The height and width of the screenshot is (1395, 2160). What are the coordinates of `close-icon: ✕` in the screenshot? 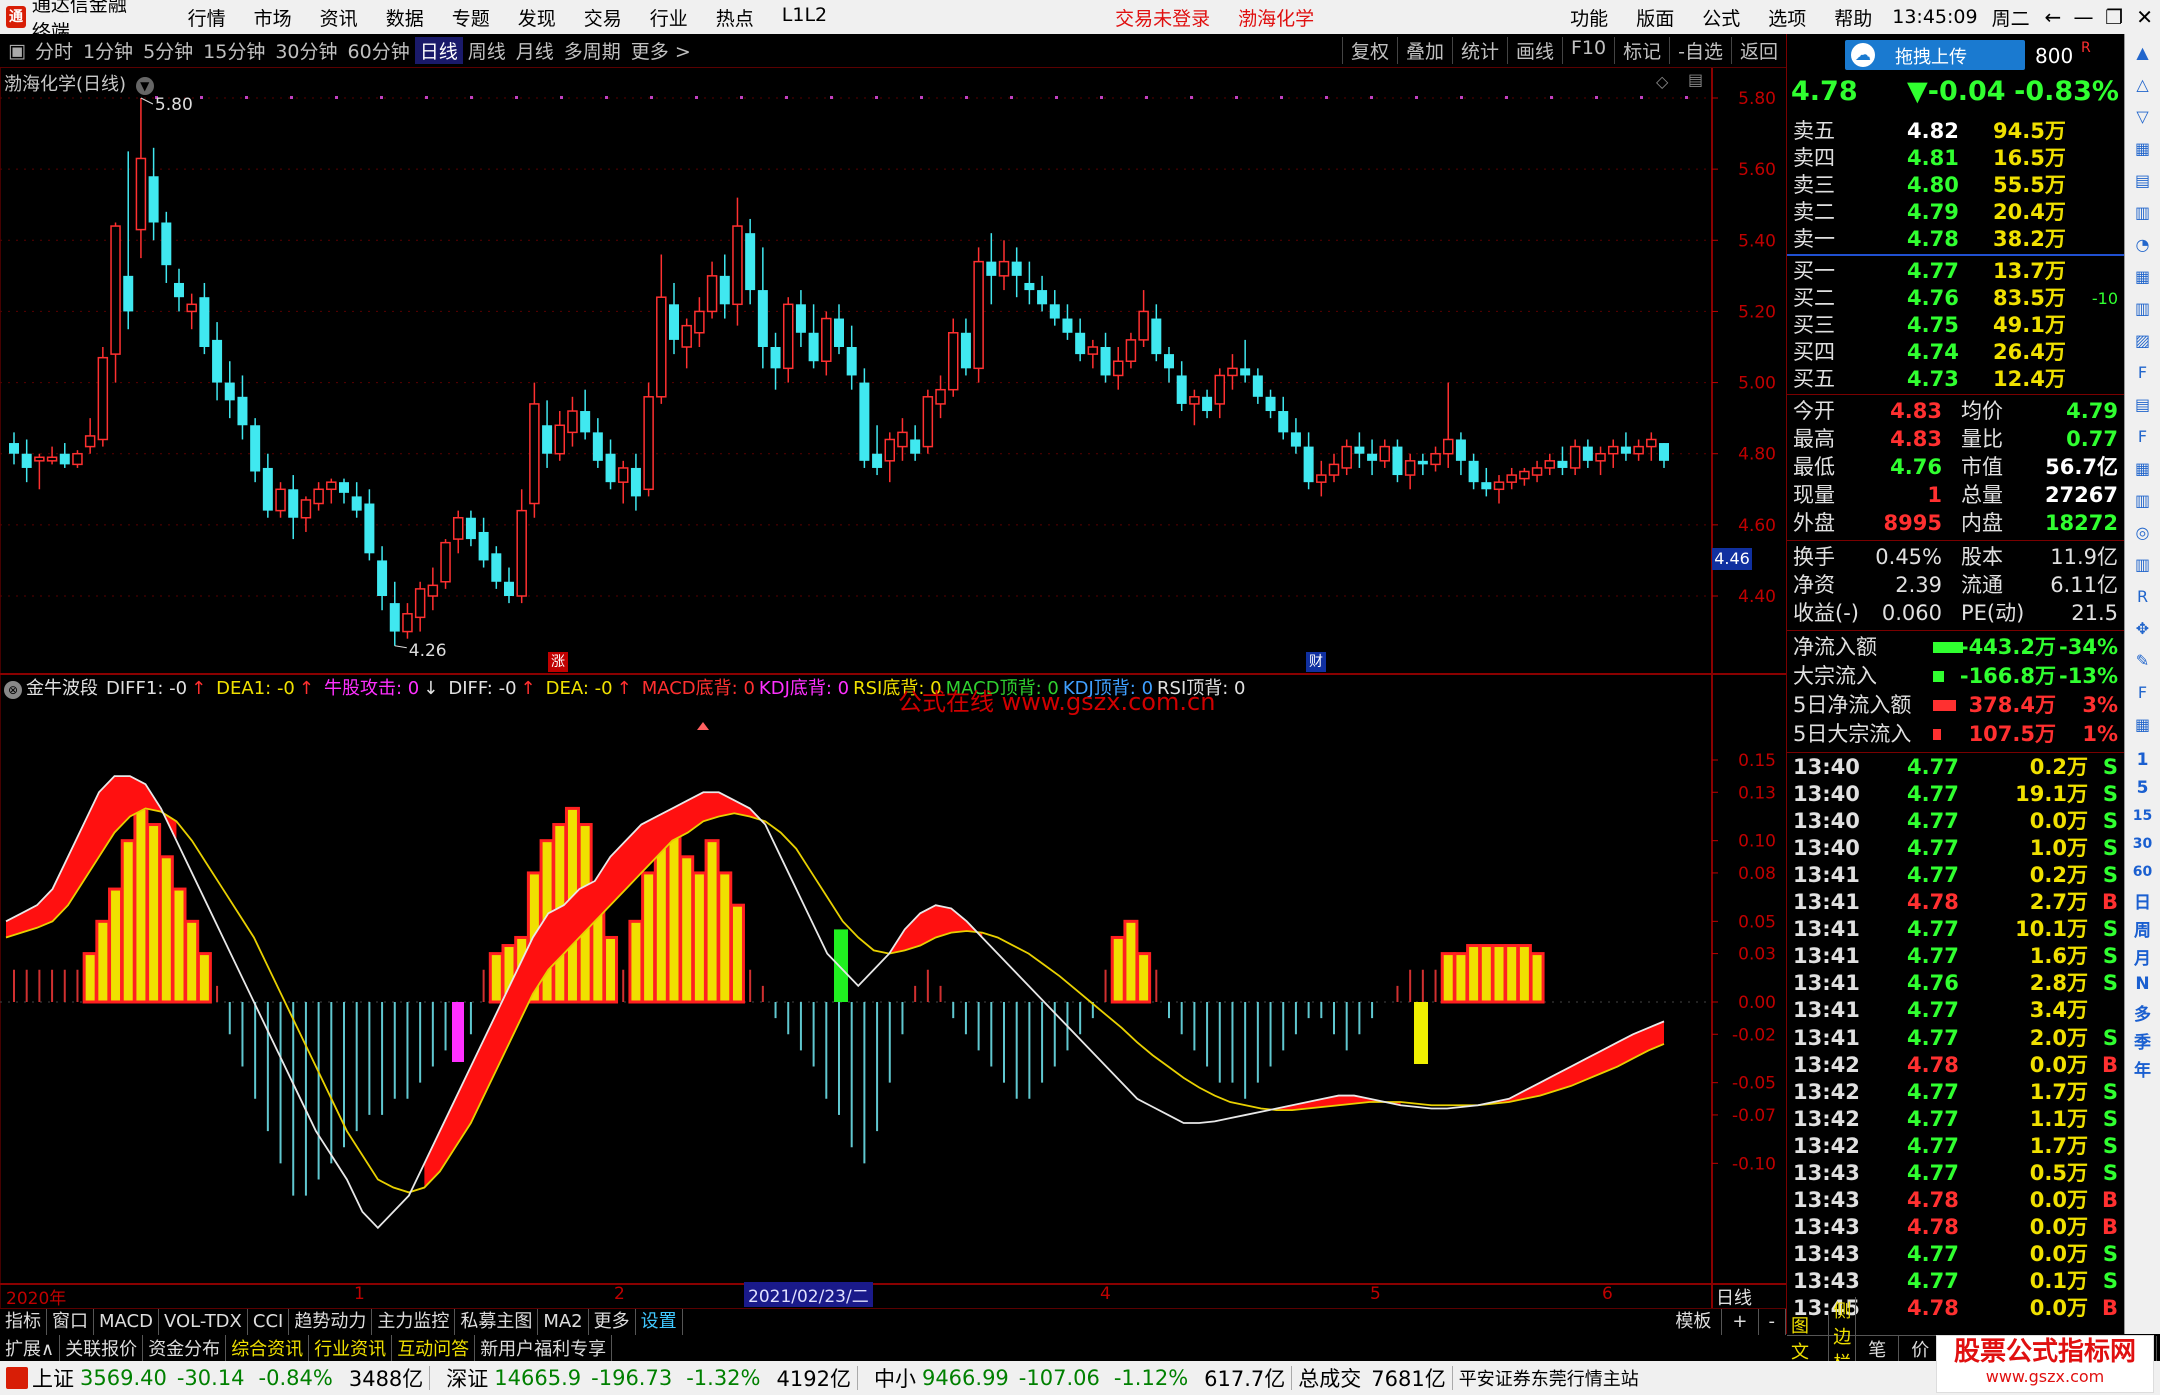 It's located at (2144, 17).